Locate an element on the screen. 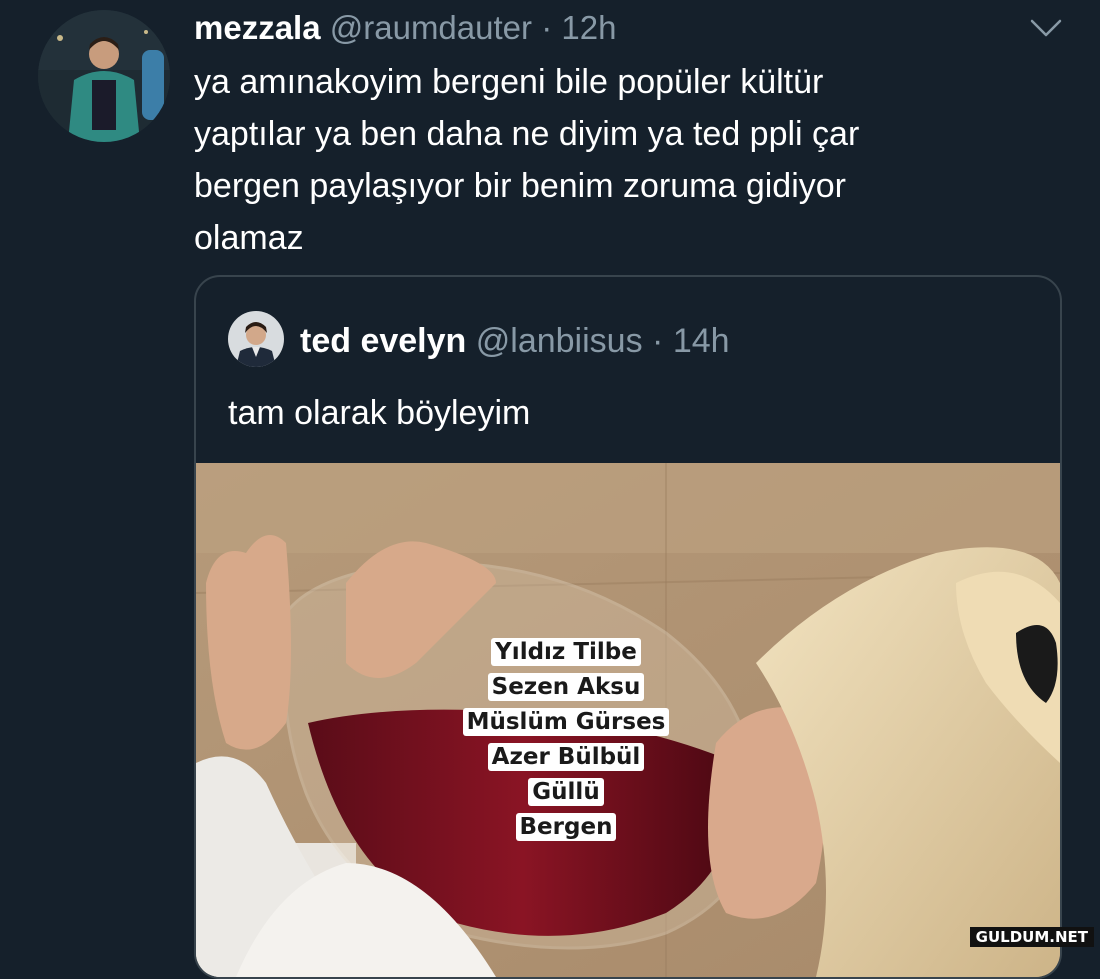  quoted-author-name: ted evelyn is located at coordinates (383, 341).